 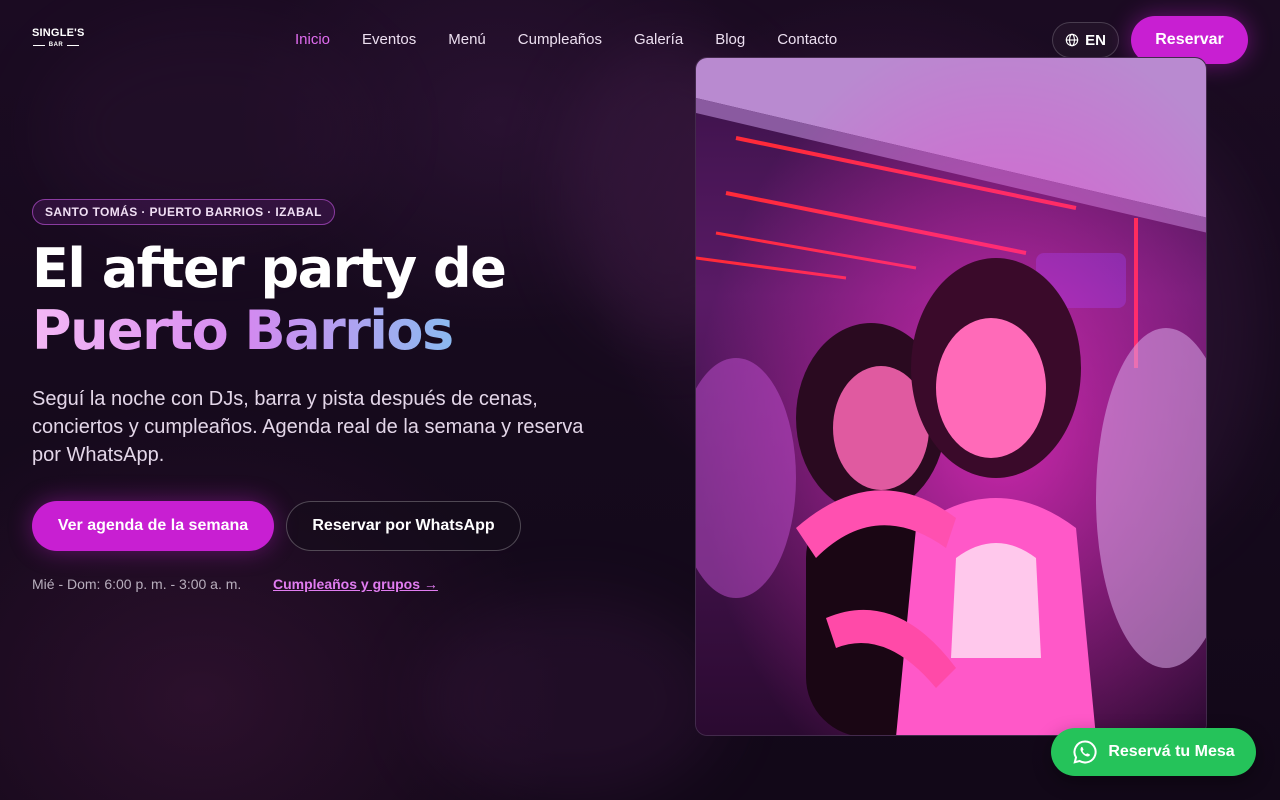 I want to click on birthday-groups-link: Cumpleaños y grupos →, so click(x=355, y=584).